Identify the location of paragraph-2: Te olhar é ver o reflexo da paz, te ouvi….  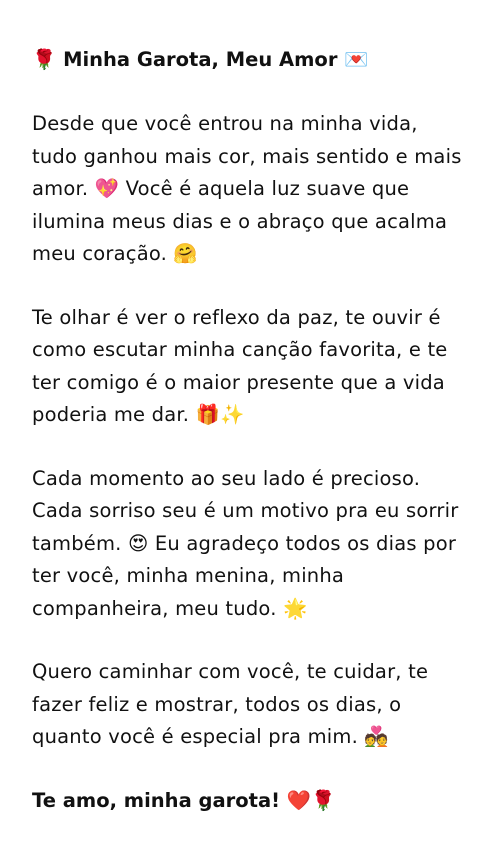
(240, 366).